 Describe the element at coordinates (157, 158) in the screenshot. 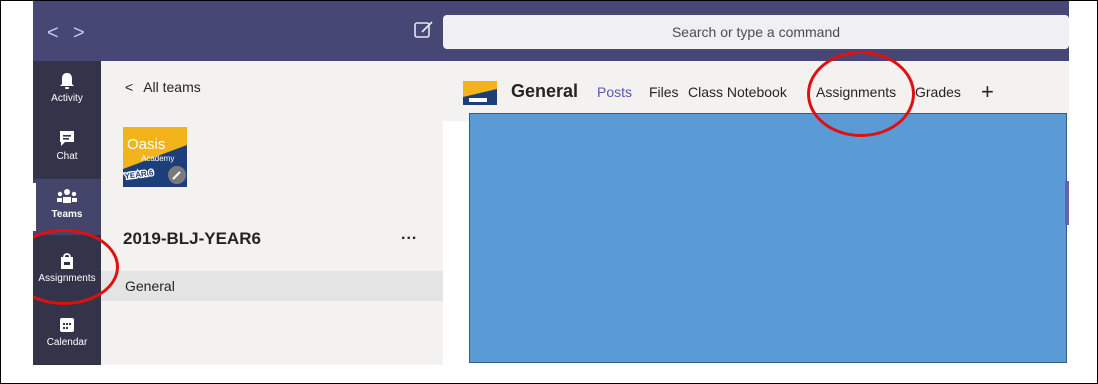

I see `logo-text-academy: Academy` at that location.